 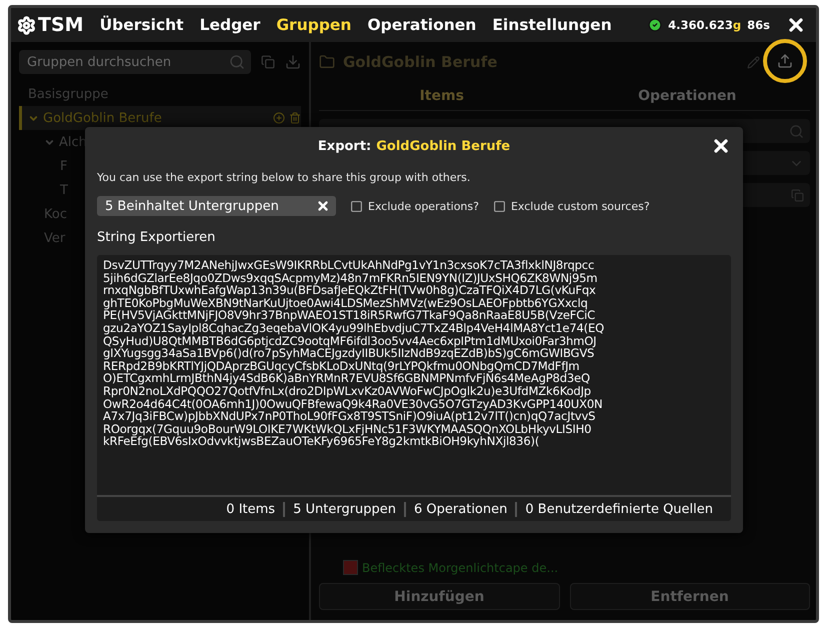 What do you see at coordinates (192, 206) in the screenshot?
I see `tag-label: 5 Beinhaltet Untergruppen` at bounding box center [192, 206].